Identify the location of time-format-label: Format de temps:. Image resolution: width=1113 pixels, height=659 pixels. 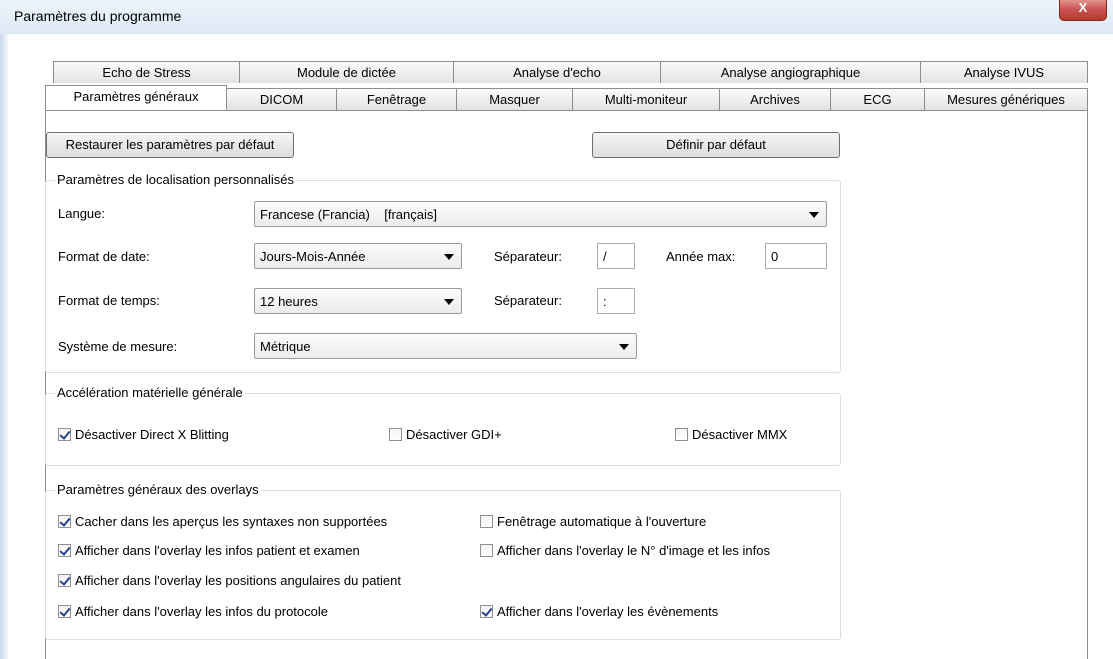
(109, 300).